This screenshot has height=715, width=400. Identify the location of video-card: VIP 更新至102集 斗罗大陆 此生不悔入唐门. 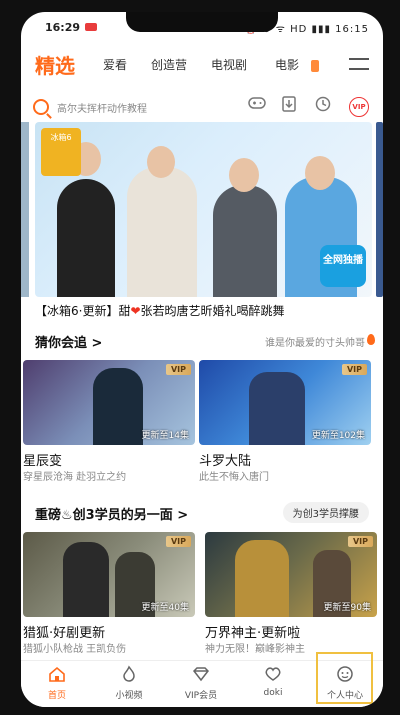
(285, 421).